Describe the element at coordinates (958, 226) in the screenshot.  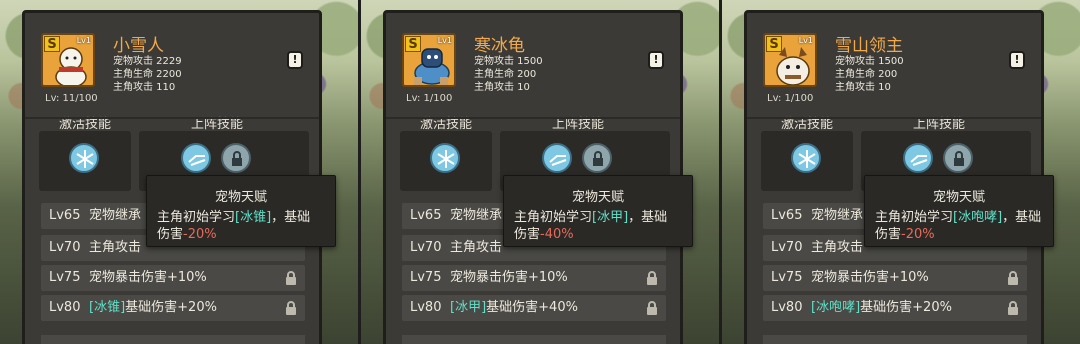
I see `tooltip-body: 主角初始学习[冰咆哮]，基础 伤害-20%` at that location.